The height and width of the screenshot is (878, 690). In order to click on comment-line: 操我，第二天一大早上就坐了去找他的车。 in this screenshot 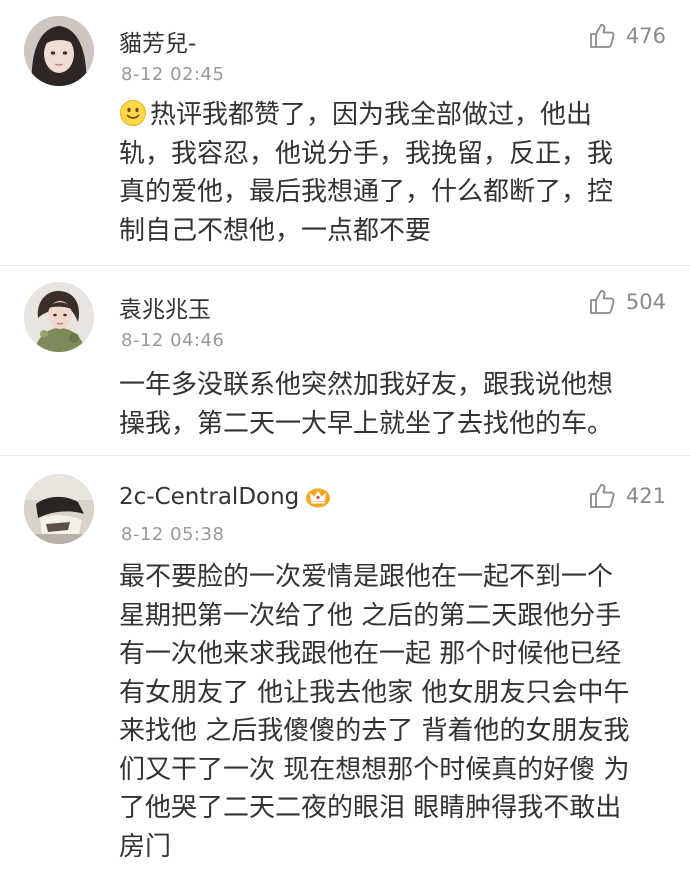, I will do `click(366, 423)`.